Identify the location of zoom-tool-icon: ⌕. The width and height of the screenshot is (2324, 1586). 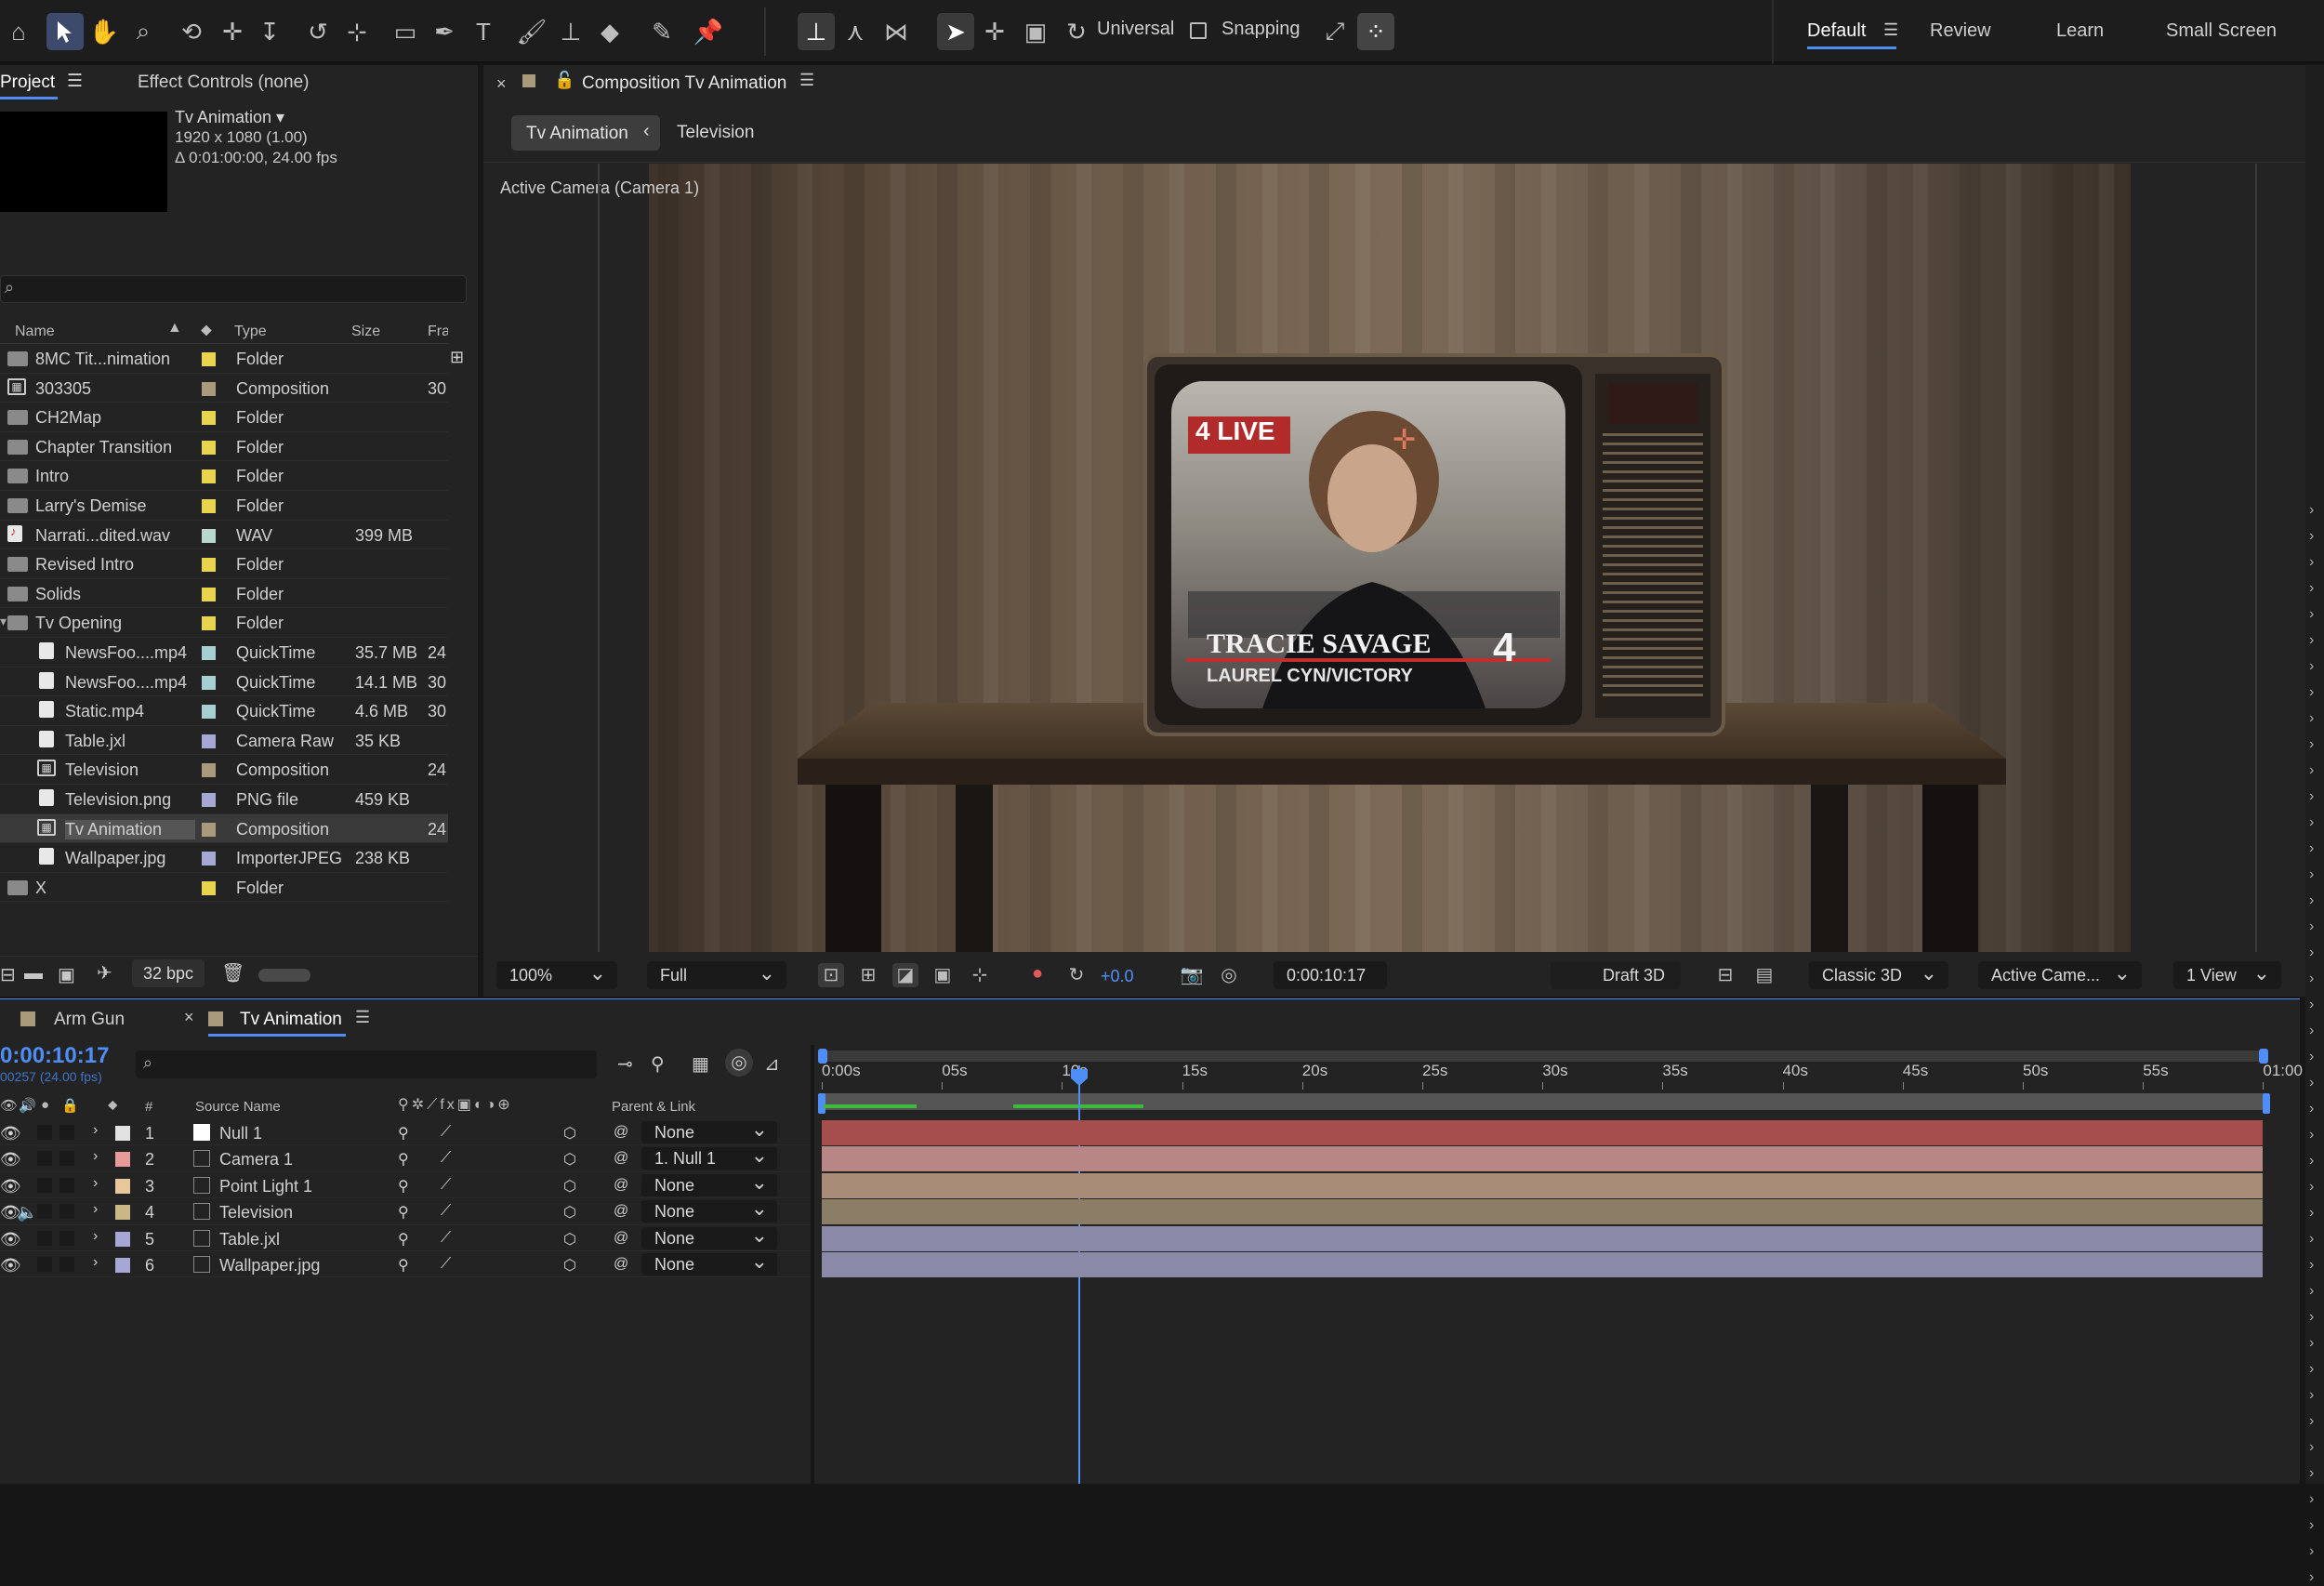
(143, 31).